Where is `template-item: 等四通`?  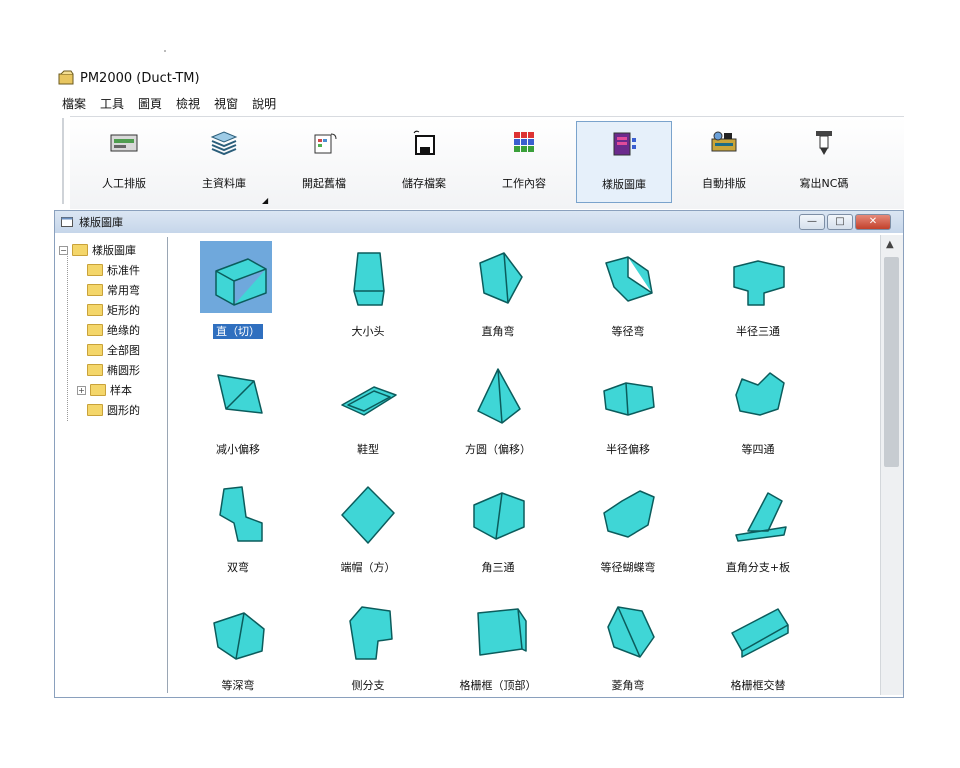
template-item: 等四通 is located at coordinates (758, 415).